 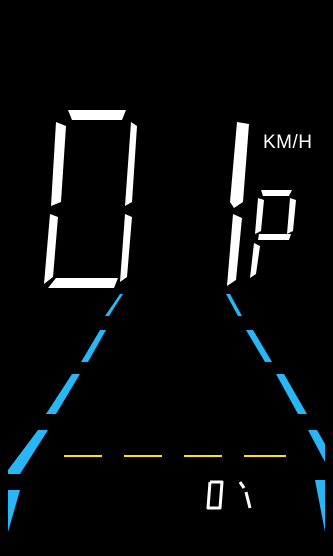 I want to click on gear-p-glyph, so click(x=273, y=234).